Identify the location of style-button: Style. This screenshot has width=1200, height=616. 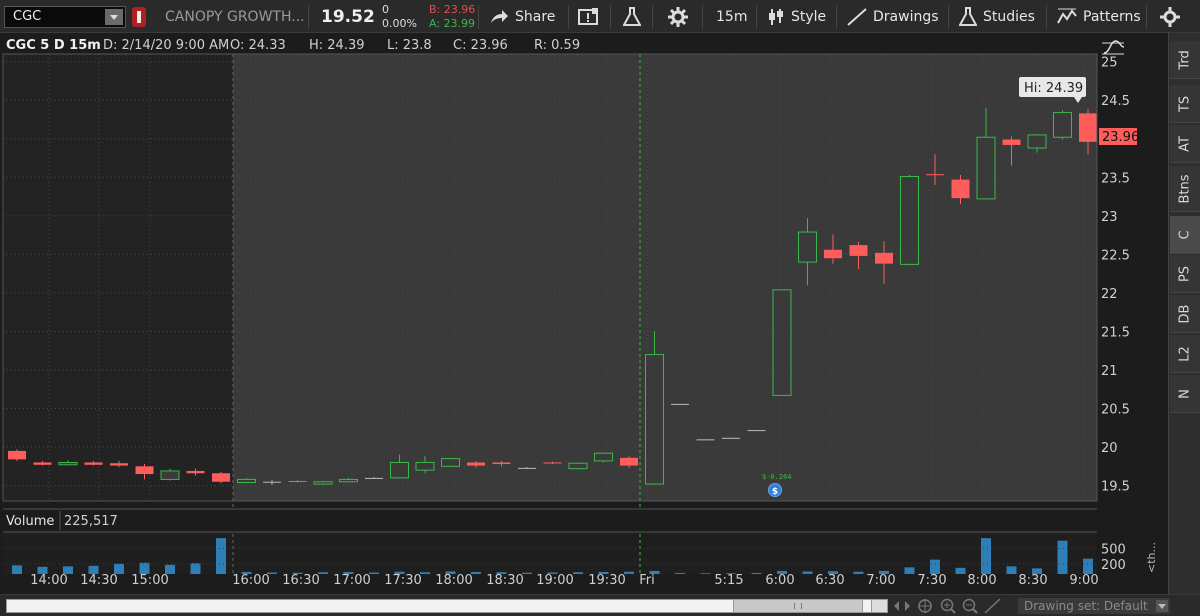
(796, 16).